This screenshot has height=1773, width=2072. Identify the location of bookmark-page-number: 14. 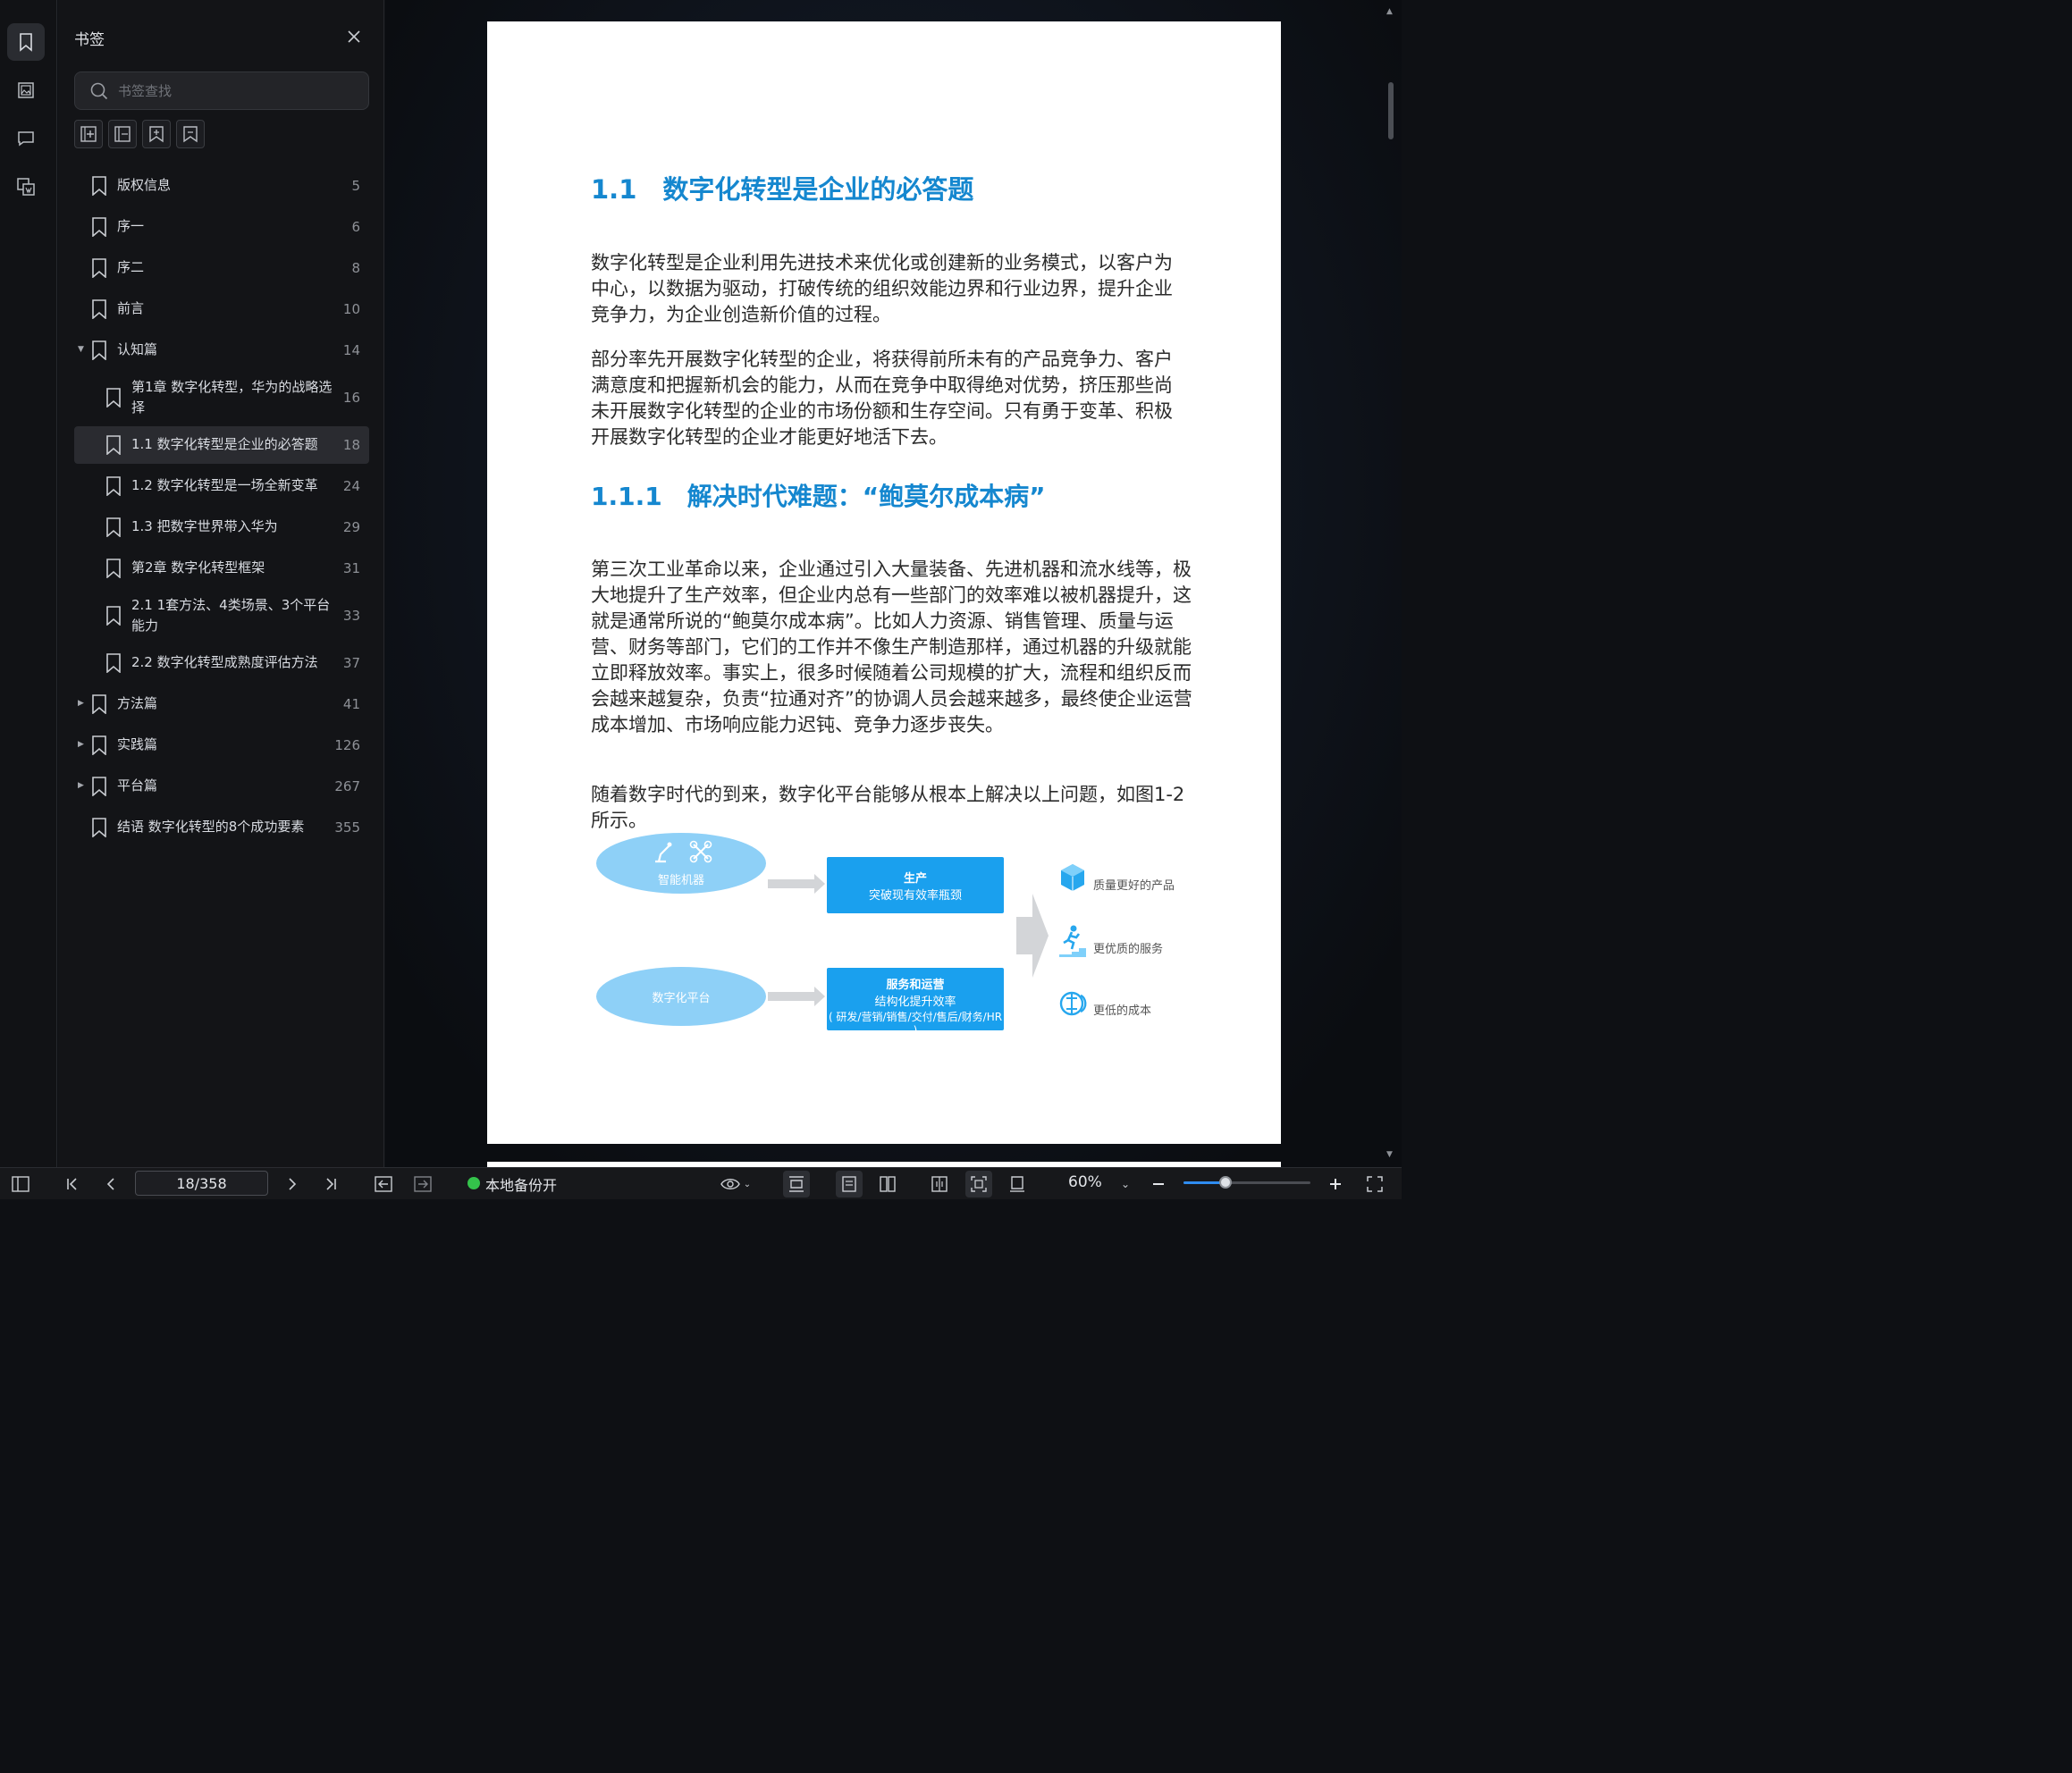
(351, 350).